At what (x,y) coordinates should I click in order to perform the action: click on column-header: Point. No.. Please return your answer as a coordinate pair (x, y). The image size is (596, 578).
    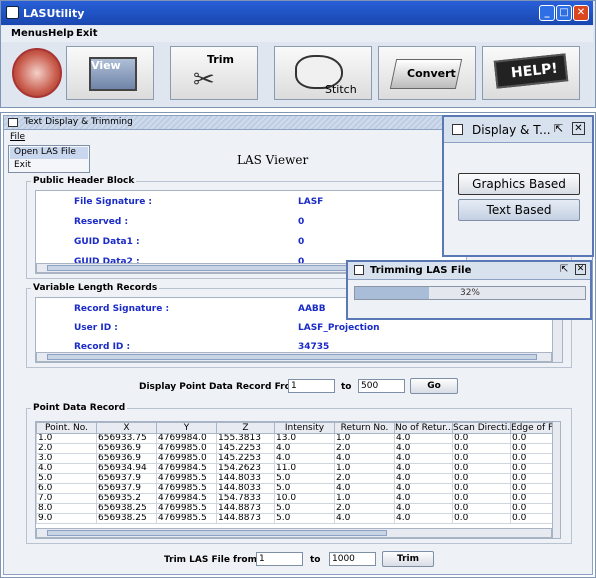
    Looking at the image, I should click on (66, 428).